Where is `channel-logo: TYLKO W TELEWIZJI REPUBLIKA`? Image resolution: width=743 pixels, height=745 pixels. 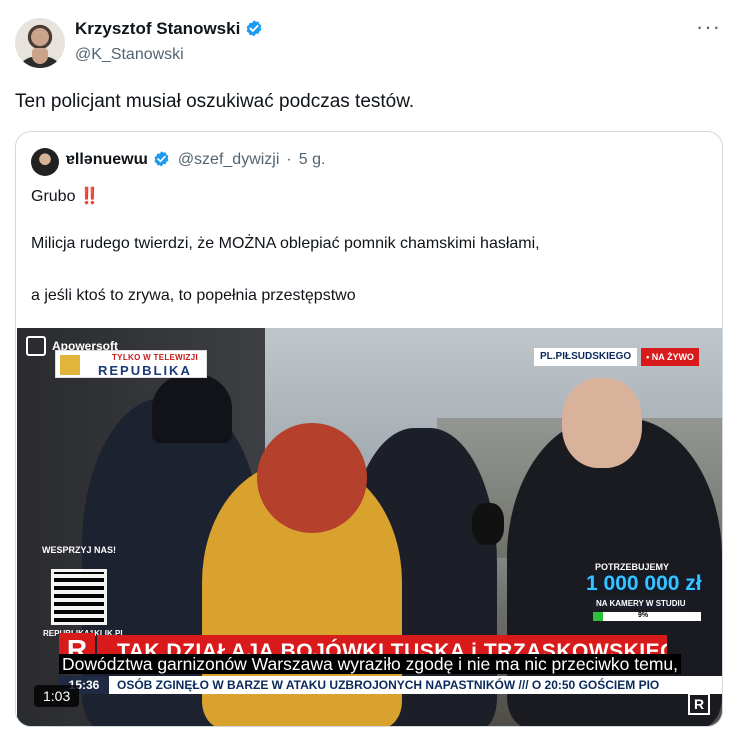
channel-logo: TYLKO W TELEWIZJI REPUBLIKA is located at coordinates (131, 364).